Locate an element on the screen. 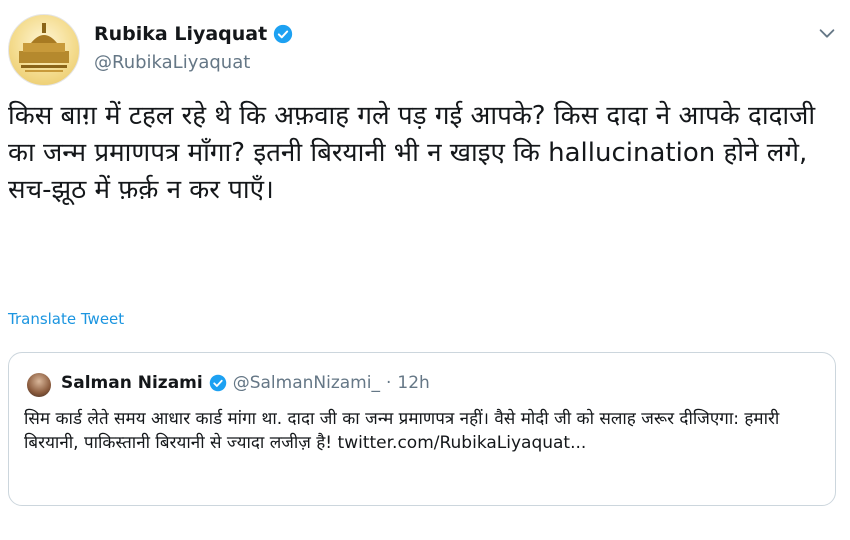 The image size is (850, 540). author-display-name: Rubika Liyaquat is located at coordinates (180, 34).